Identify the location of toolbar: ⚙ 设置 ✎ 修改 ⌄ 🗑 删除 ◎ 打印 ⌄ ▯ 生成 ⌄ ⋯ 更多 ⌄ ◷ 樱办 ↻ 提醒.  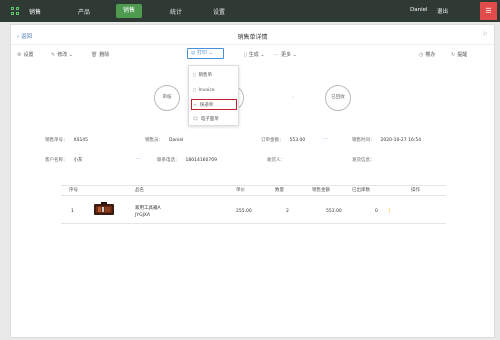
(252, 55).